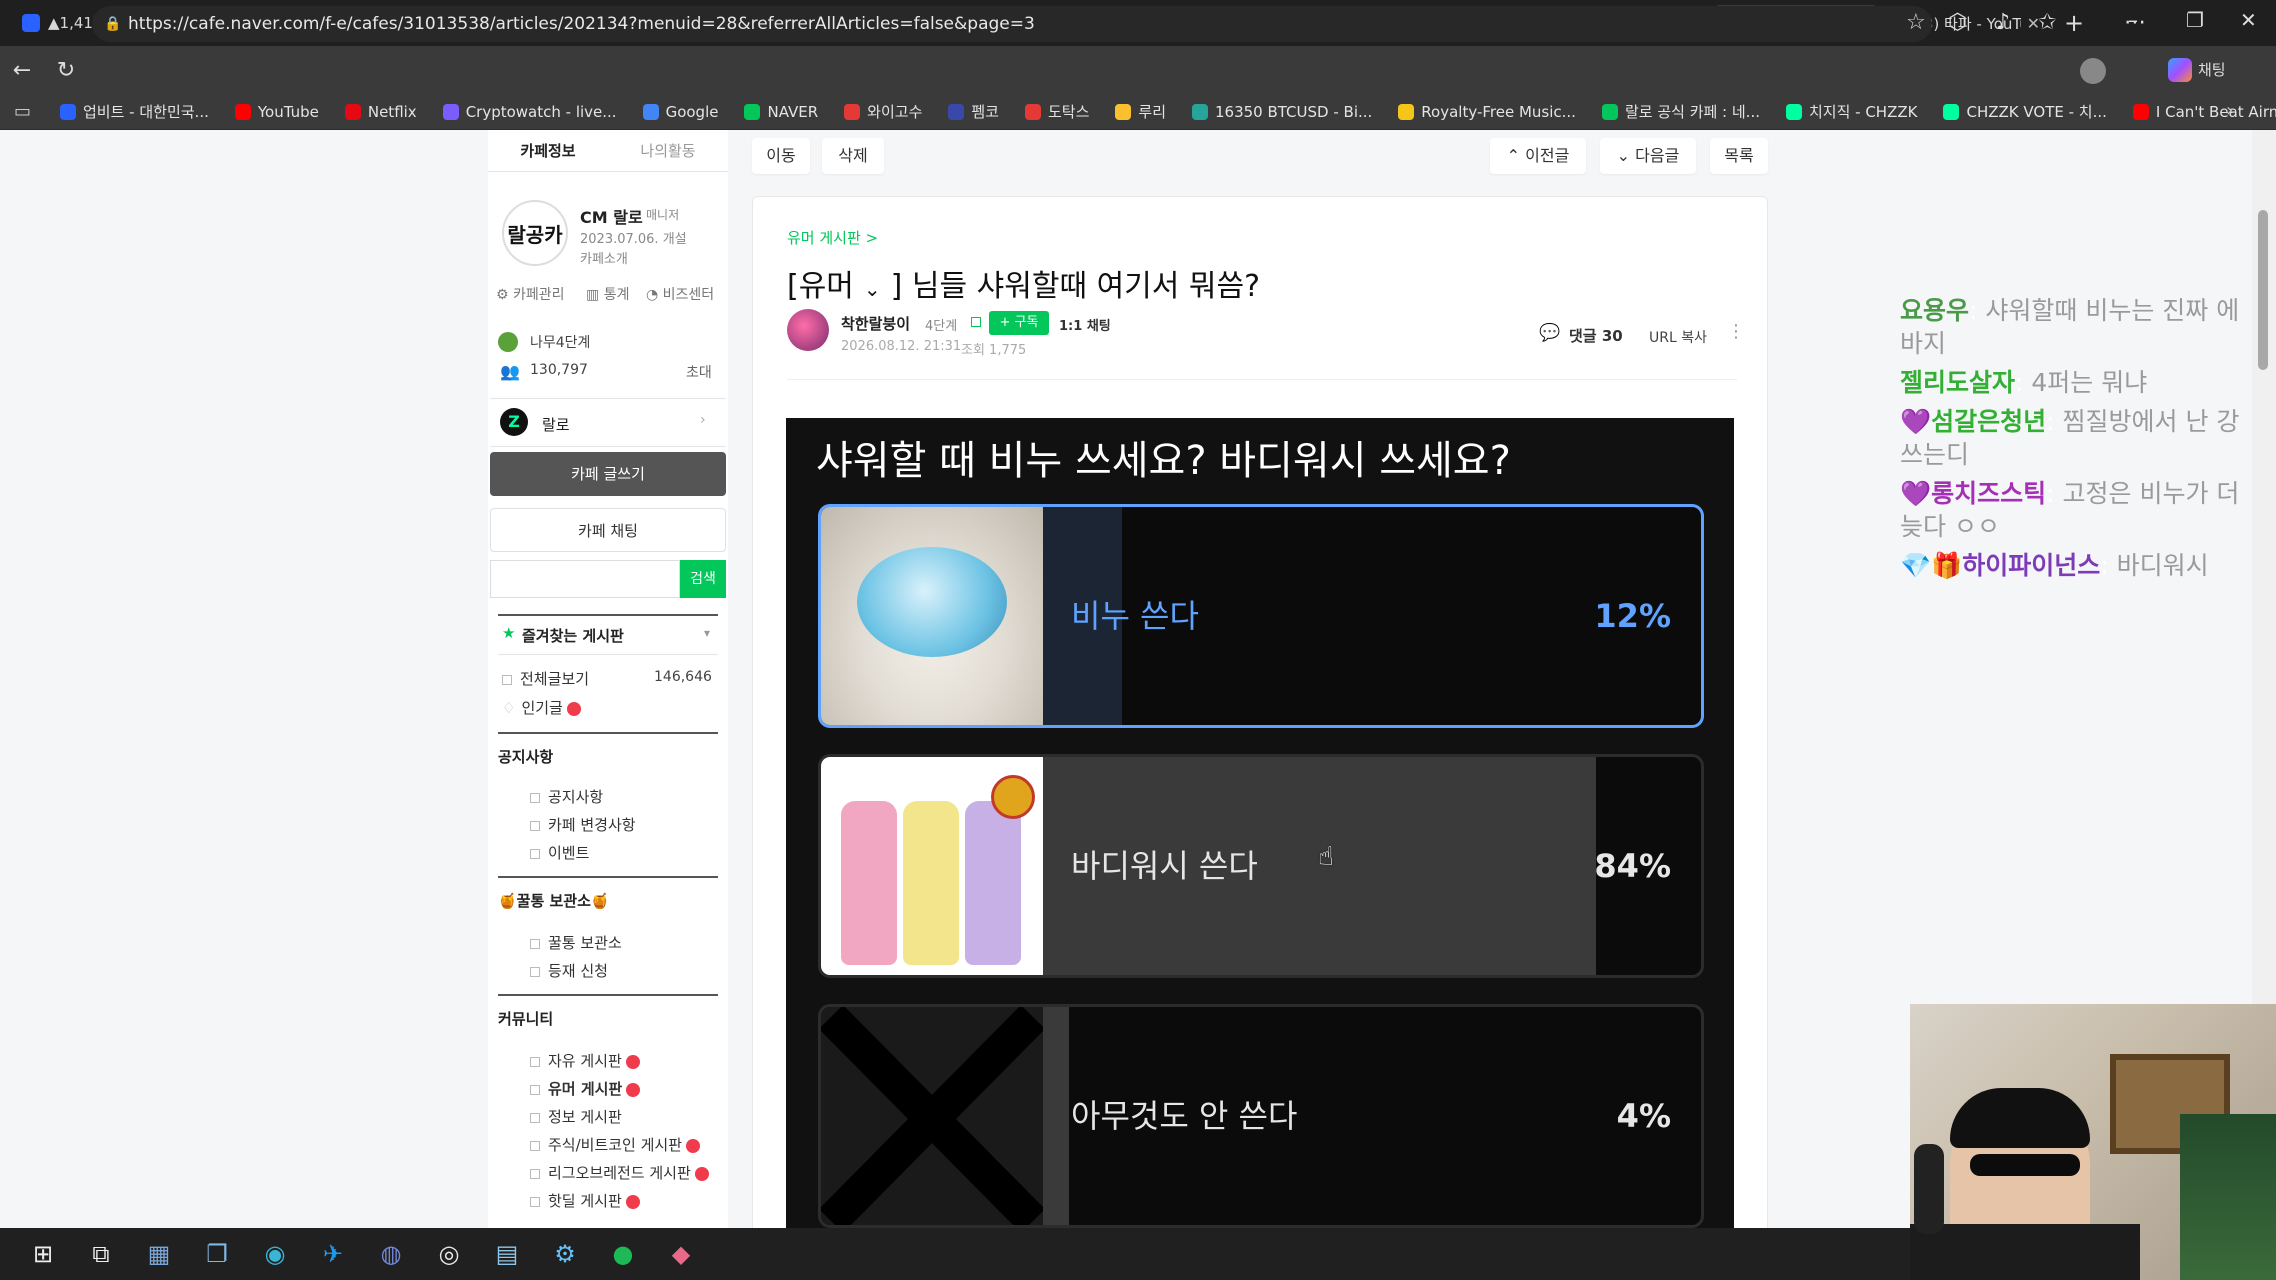  I want to click on all-posts-link: 전체글보기, so click(545, 678).